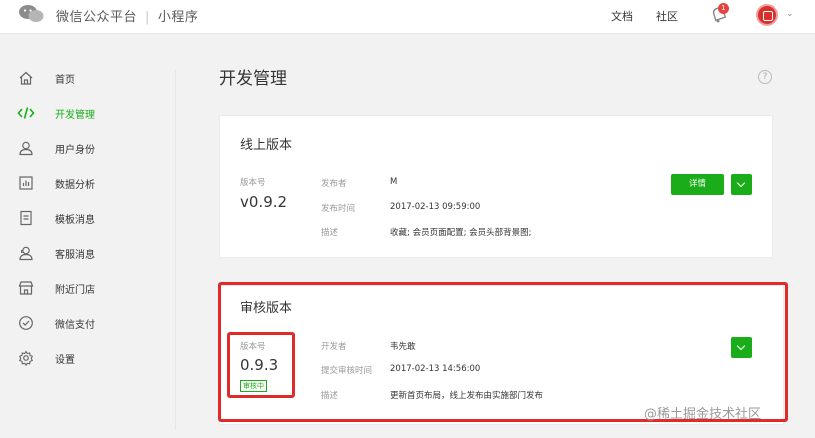 The height and width of the screenshot is (438, 815). Describe the element at coordinates (75, 290) in the screenshot. I see `sidebar-item-label: 附近门店` at that location.